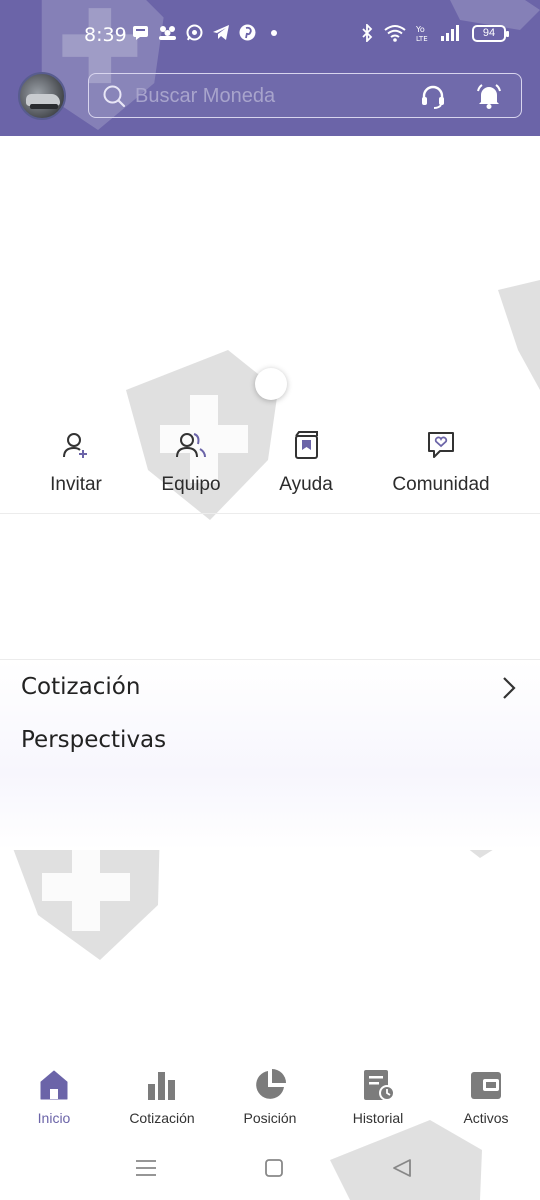 The image size is (540, 1200). I want to click on pie-chart-icon, so click(271, 1084).